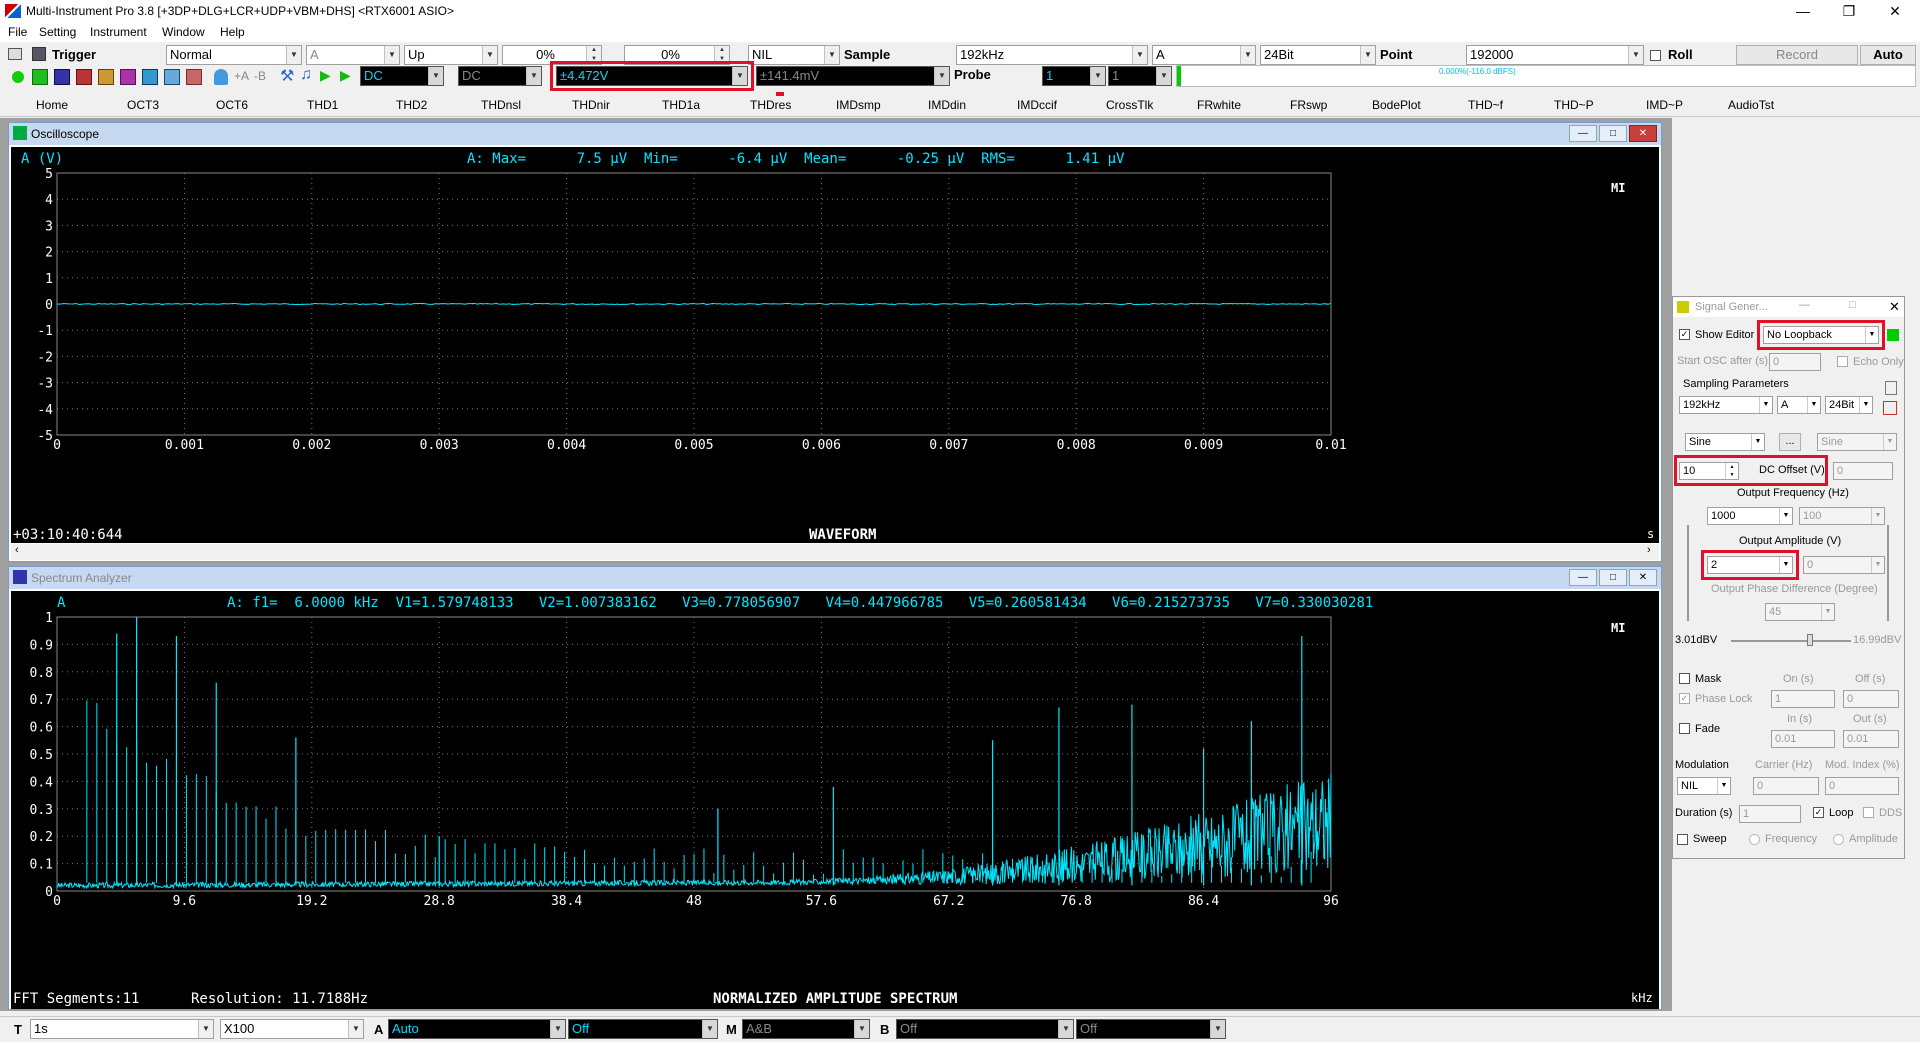 This screenshot has width=1920, height=1042. I want to click on siggen-maximize-icon: □, so click(1852, 305).